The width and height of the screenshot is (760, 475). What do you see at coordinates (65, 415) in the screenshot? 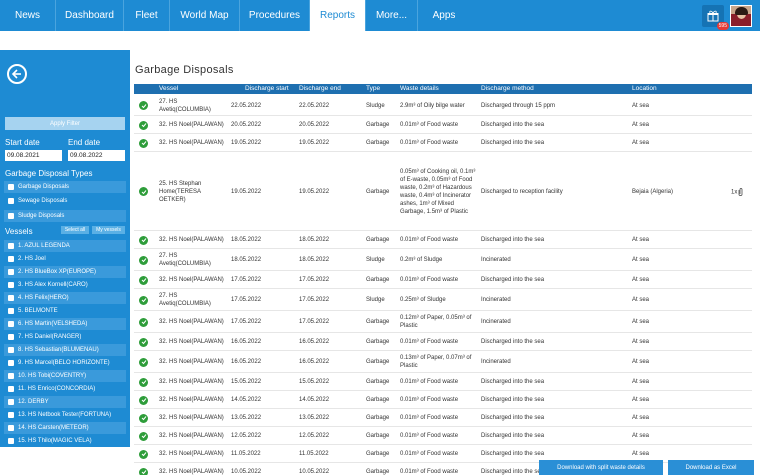
I see `vessel-option: 13. HS Netbook Tester(FORTUNA)` at bounding box center [65, 415].